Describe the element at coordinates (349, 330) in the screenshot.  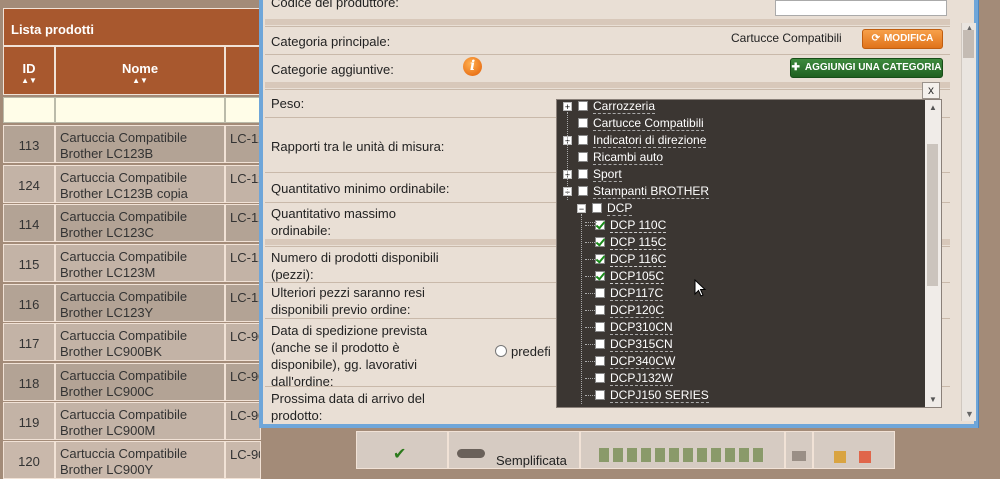
I see `data-spedizione-line1: Data di spedizione prevista` at that location.